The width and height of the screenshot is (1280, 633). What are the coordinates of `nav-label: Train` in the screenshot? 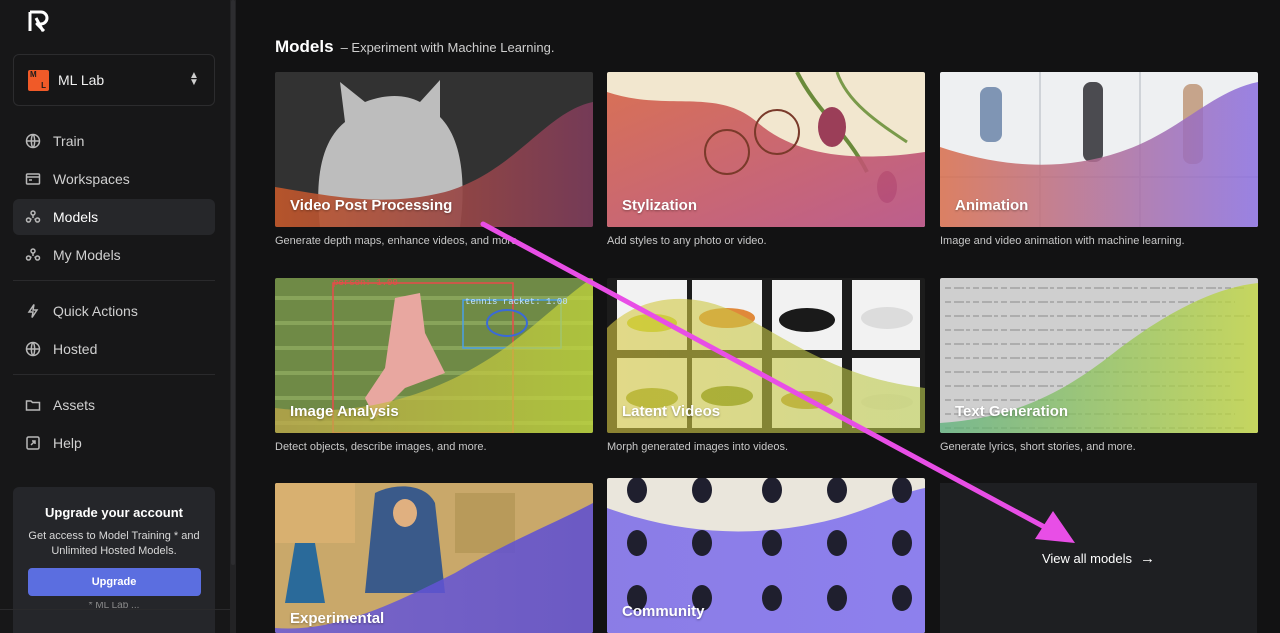 It's located at (69, 141).